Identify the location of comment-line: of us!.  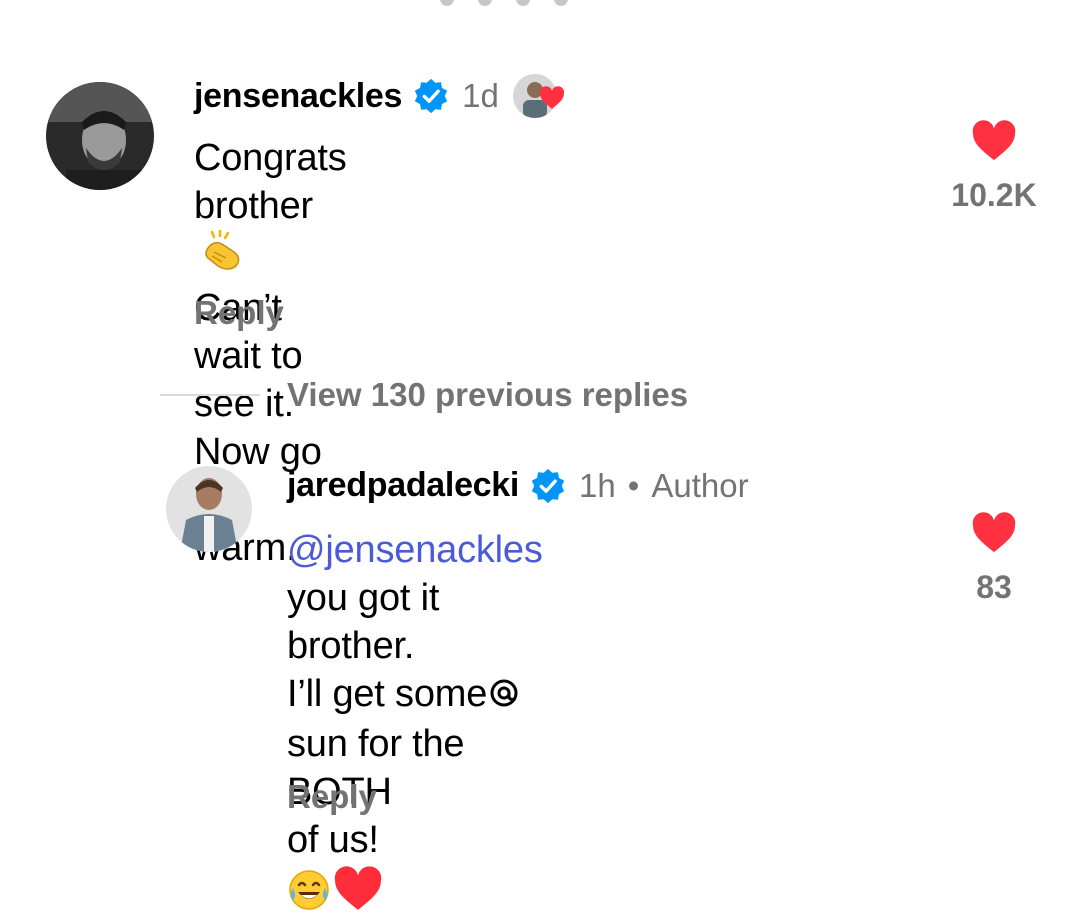
(333, 840).